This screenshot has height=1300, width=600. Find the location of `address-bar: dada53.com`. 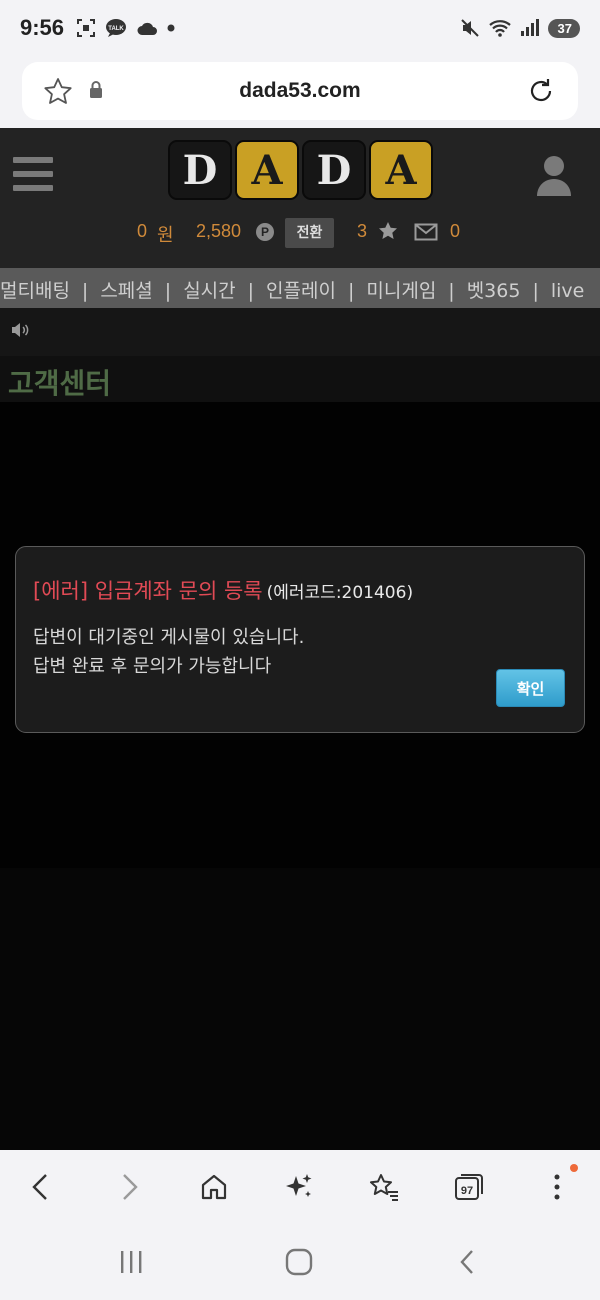

address-bar: dada53.com is located at coordinates (300, 91).